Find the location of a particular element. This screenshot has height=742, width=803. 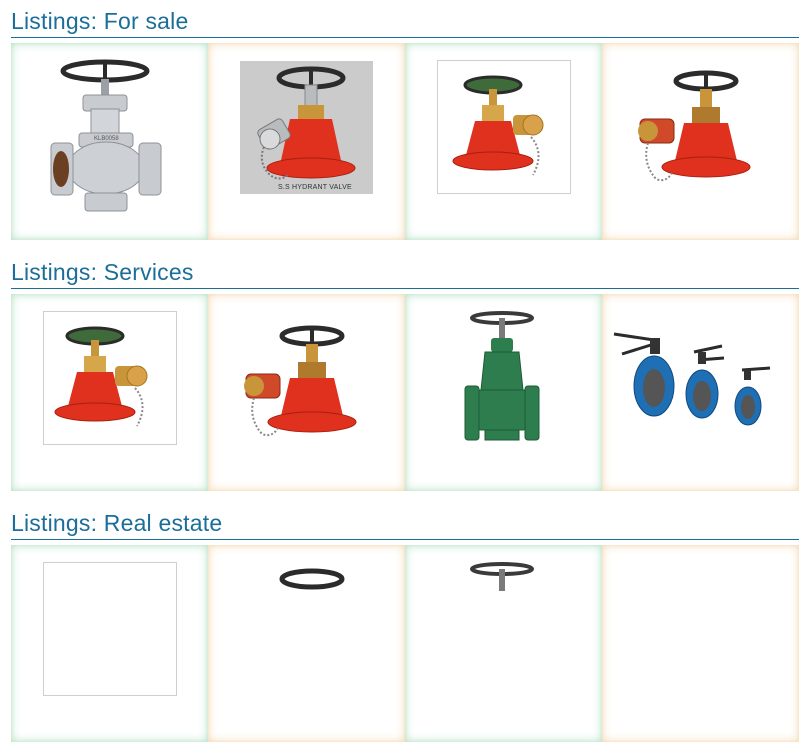

listing-tile-globe-valve: KLB0058 is located at coordinates (109, 141).